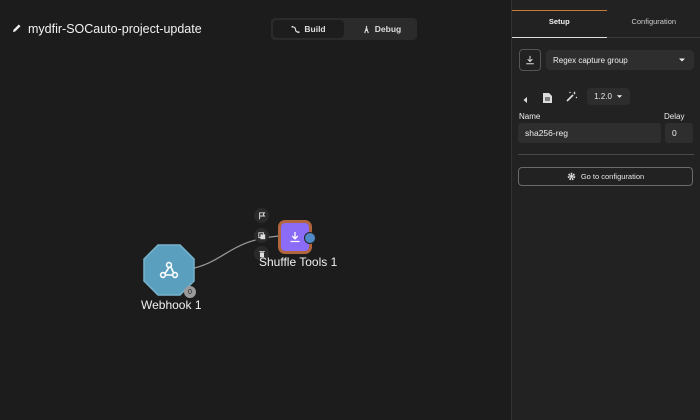  I want to click on panel-tabs: Setup Configuration, so click(606, 24).